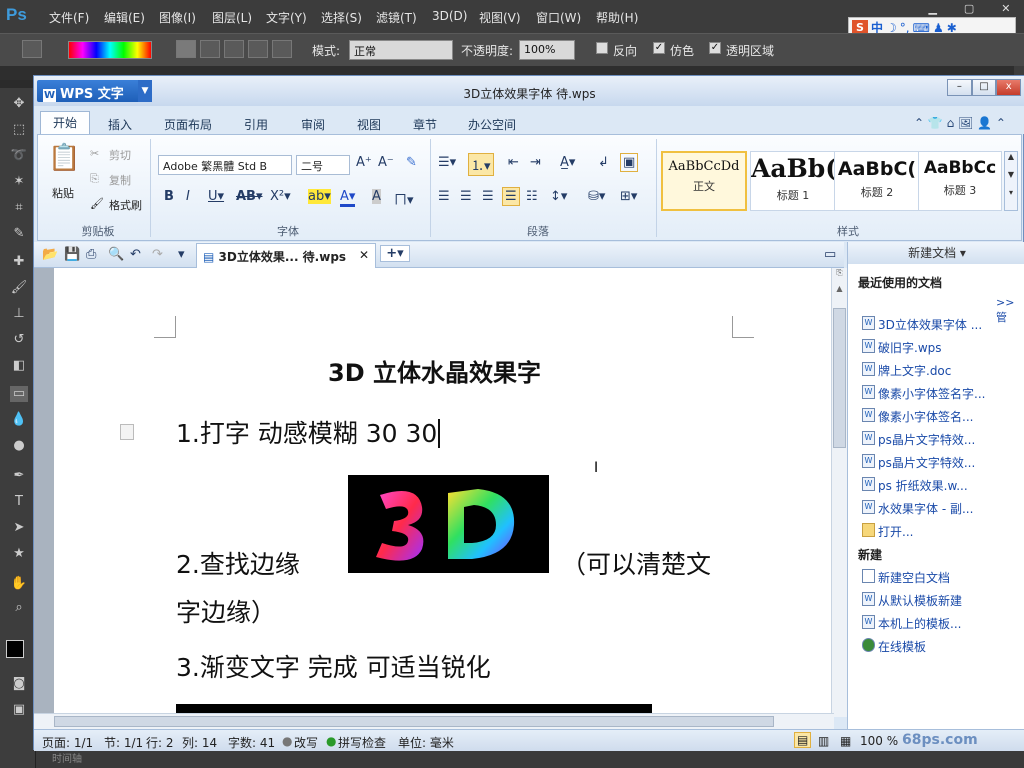 This screenshot has width=1024, height=768. I want to click on line-2: 2.查找边缘, so click(238, 563).